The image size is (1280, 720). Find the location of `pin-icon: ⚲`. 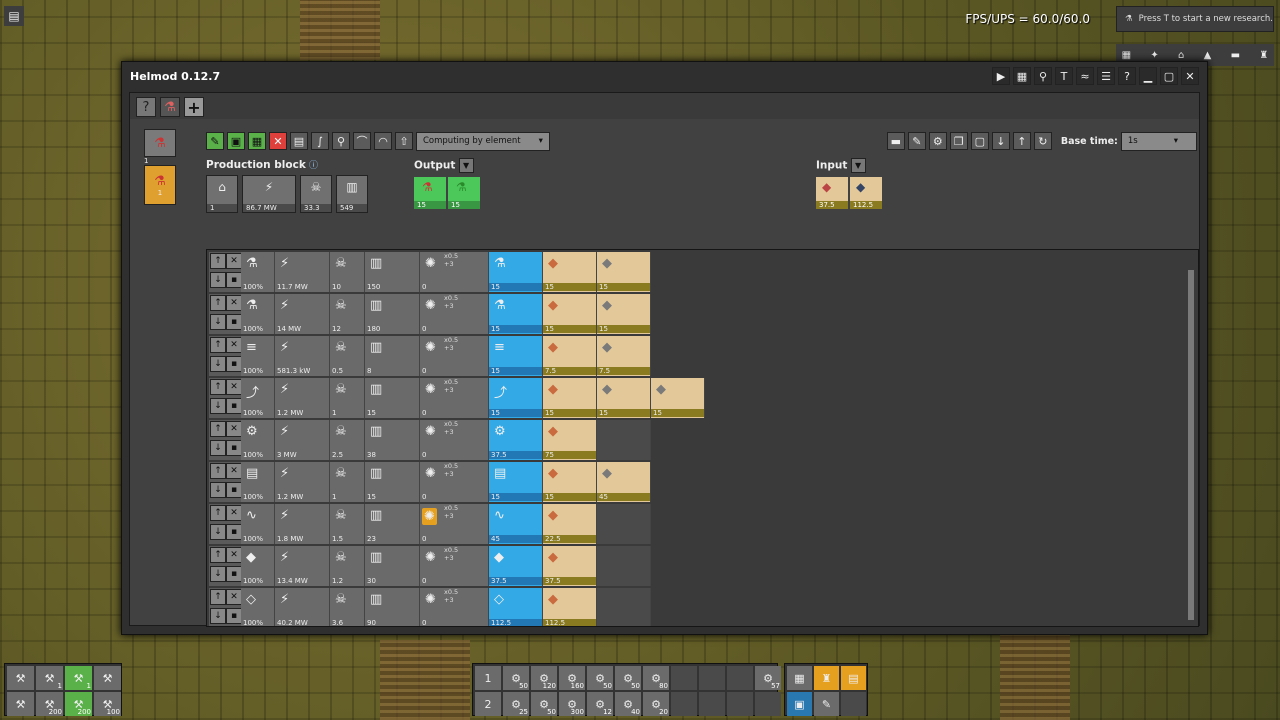

pin-icon: ⚲ is located at coordinates (341, 141).